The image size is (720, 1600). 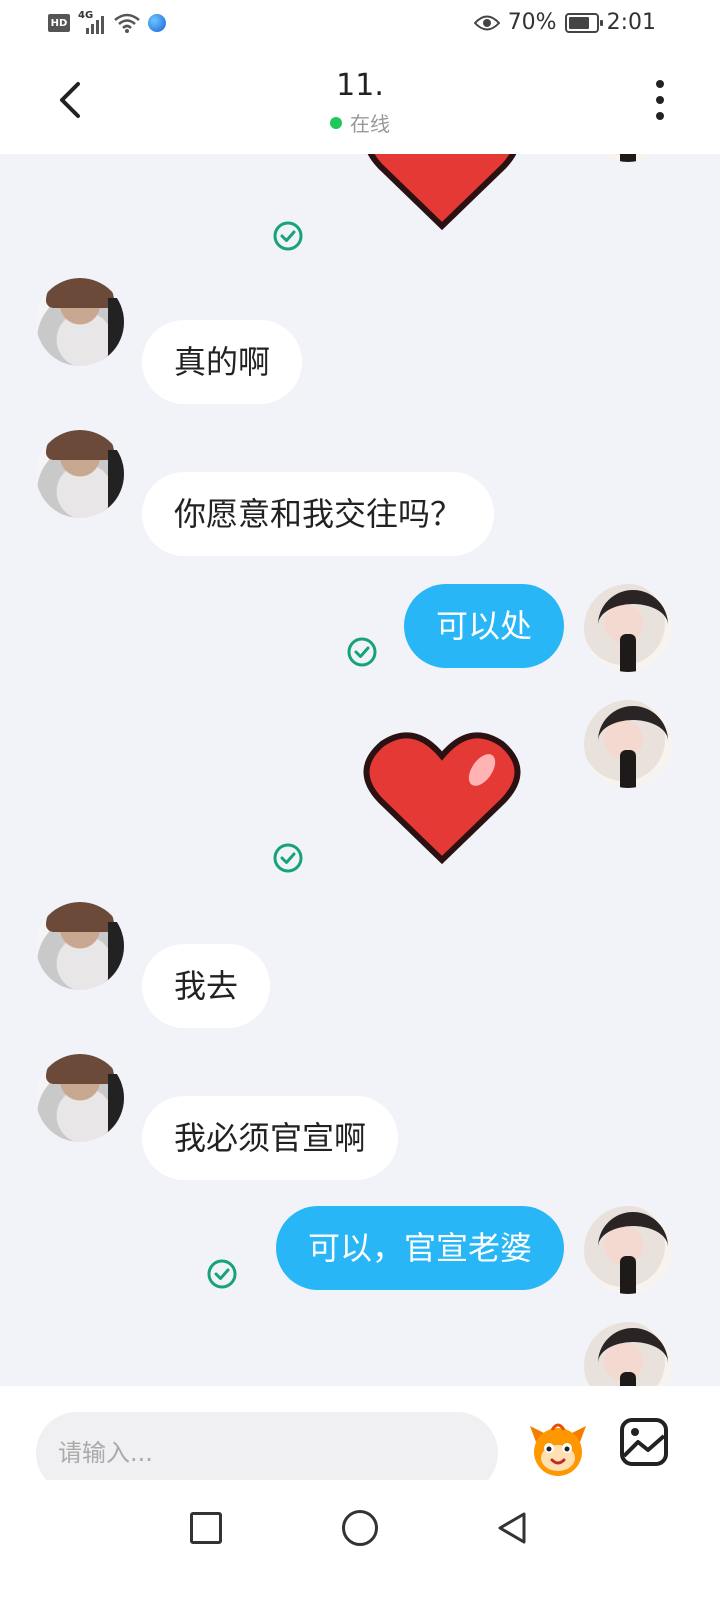 I want to click on clock: 2:01, so click(x=631, y=22).